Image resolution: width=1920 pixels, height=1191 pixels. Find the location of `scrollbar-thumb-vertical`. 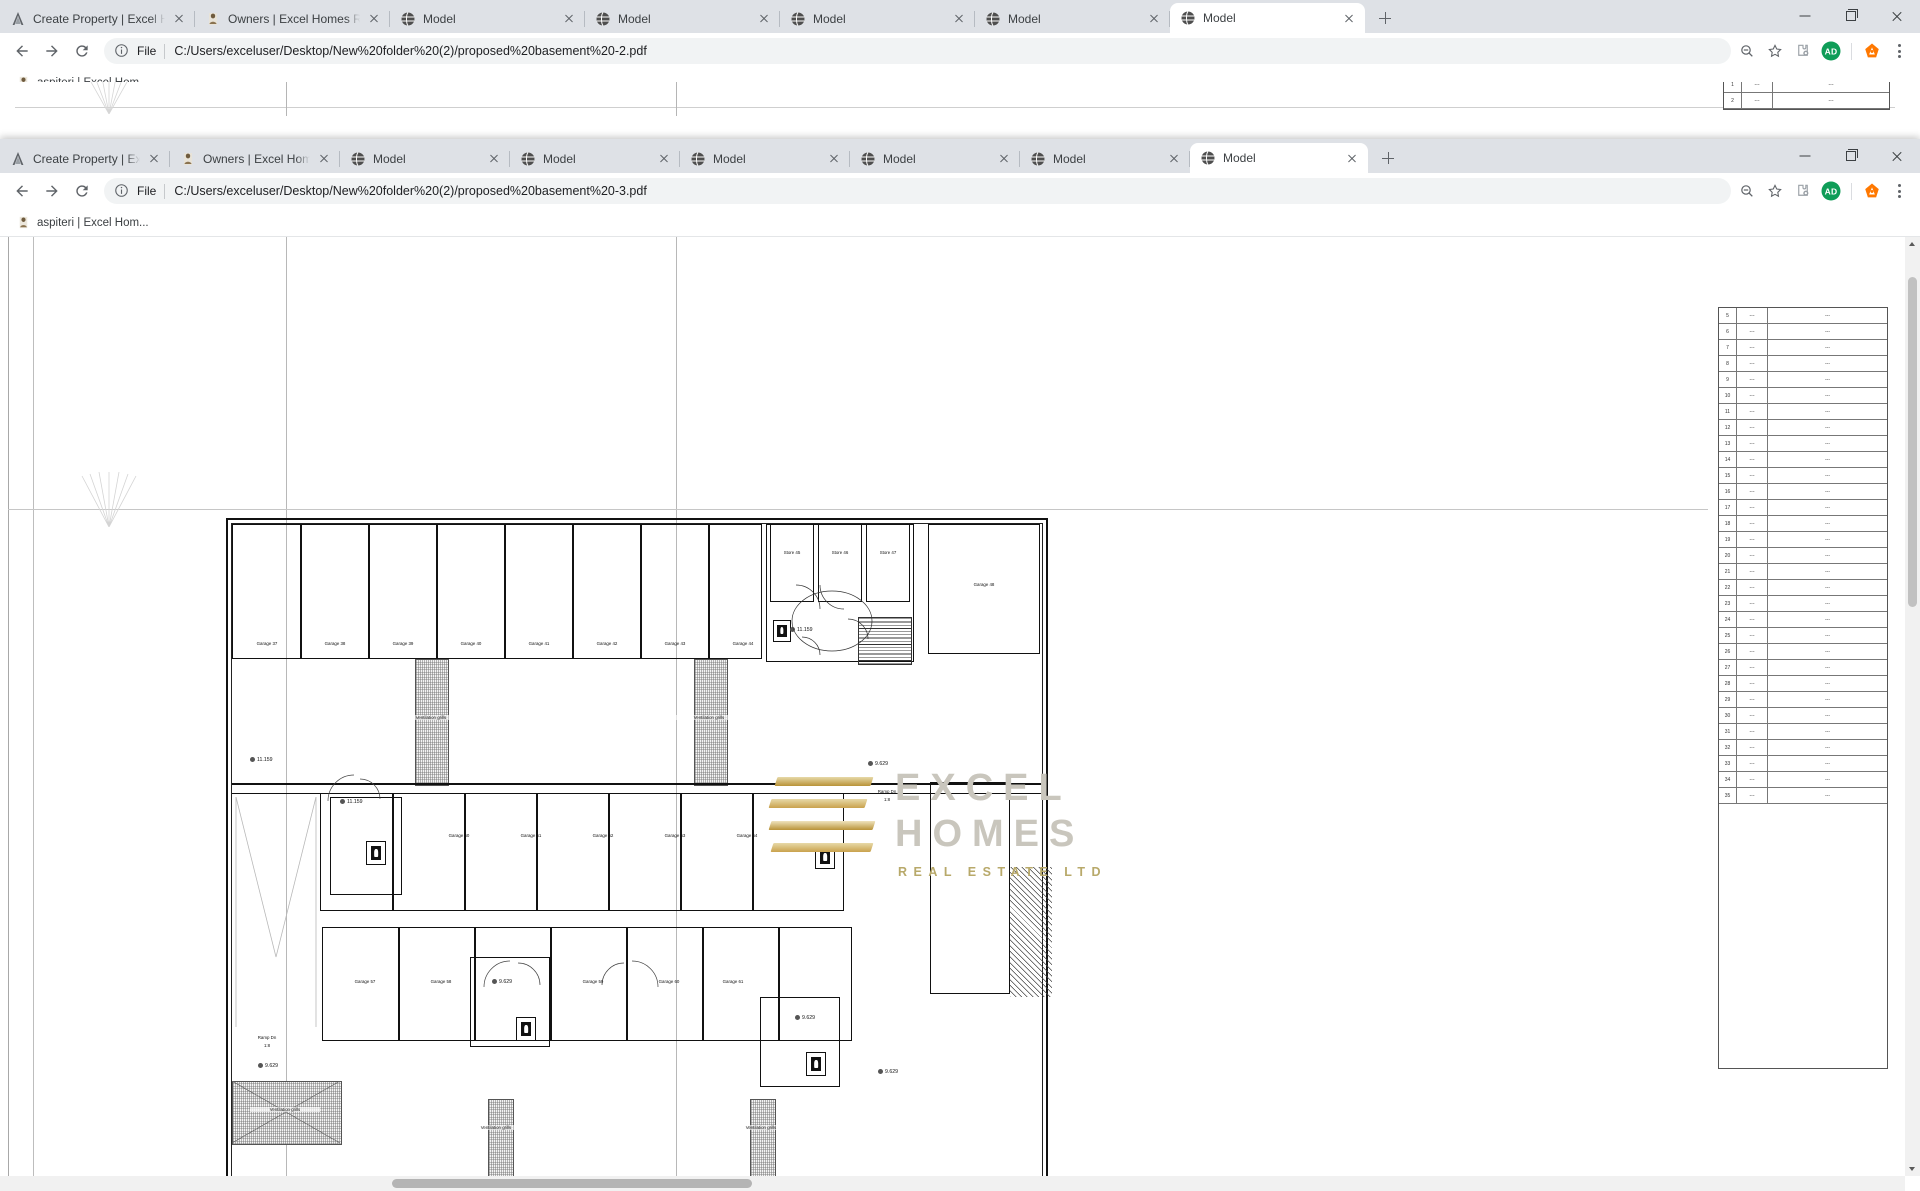

scrollbar-thumb-vertical is located at coordinates (1912, 442).